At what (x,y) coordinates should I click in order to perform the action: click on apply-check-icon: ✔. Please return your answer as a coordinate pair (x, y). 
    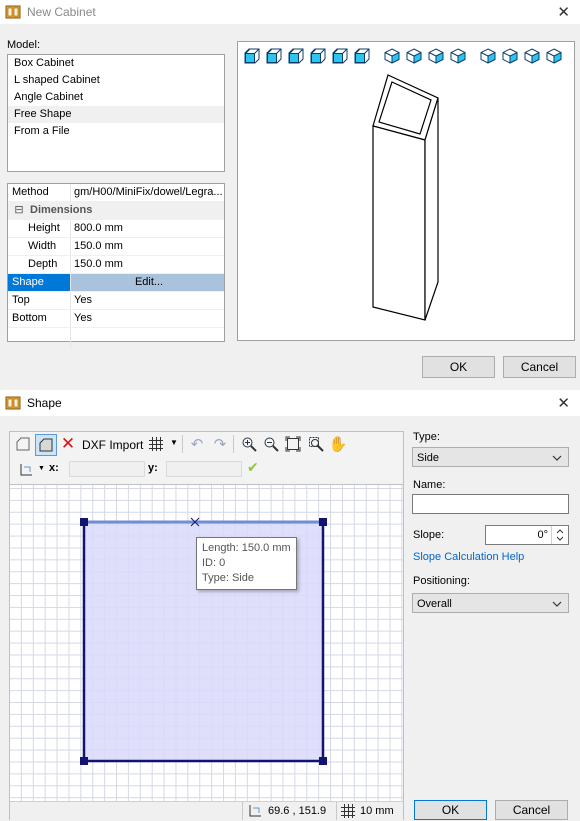
    Looking at the image, I should click on (253, 467).